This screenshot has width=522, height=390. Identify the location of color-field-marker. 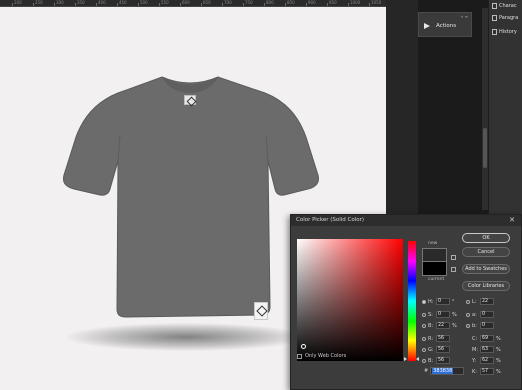
(303, 346).